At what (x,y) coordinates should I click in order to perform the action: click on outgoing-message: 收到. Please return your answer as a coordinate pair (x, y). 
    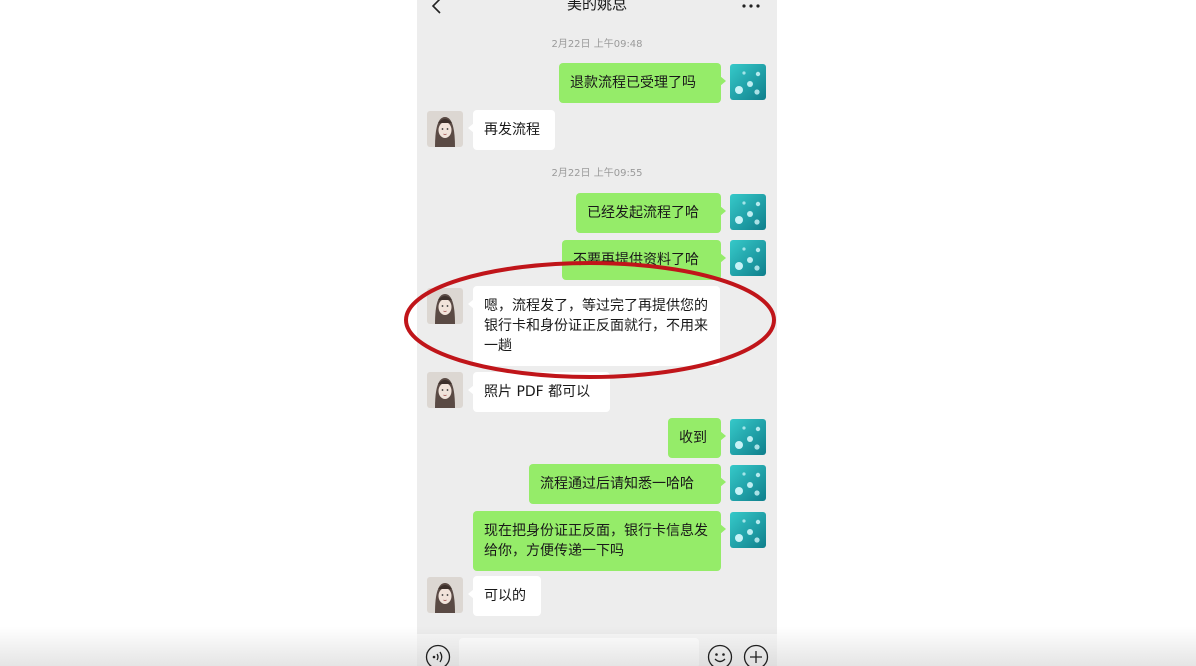
    Looking at the image, I should click on (697, 438).